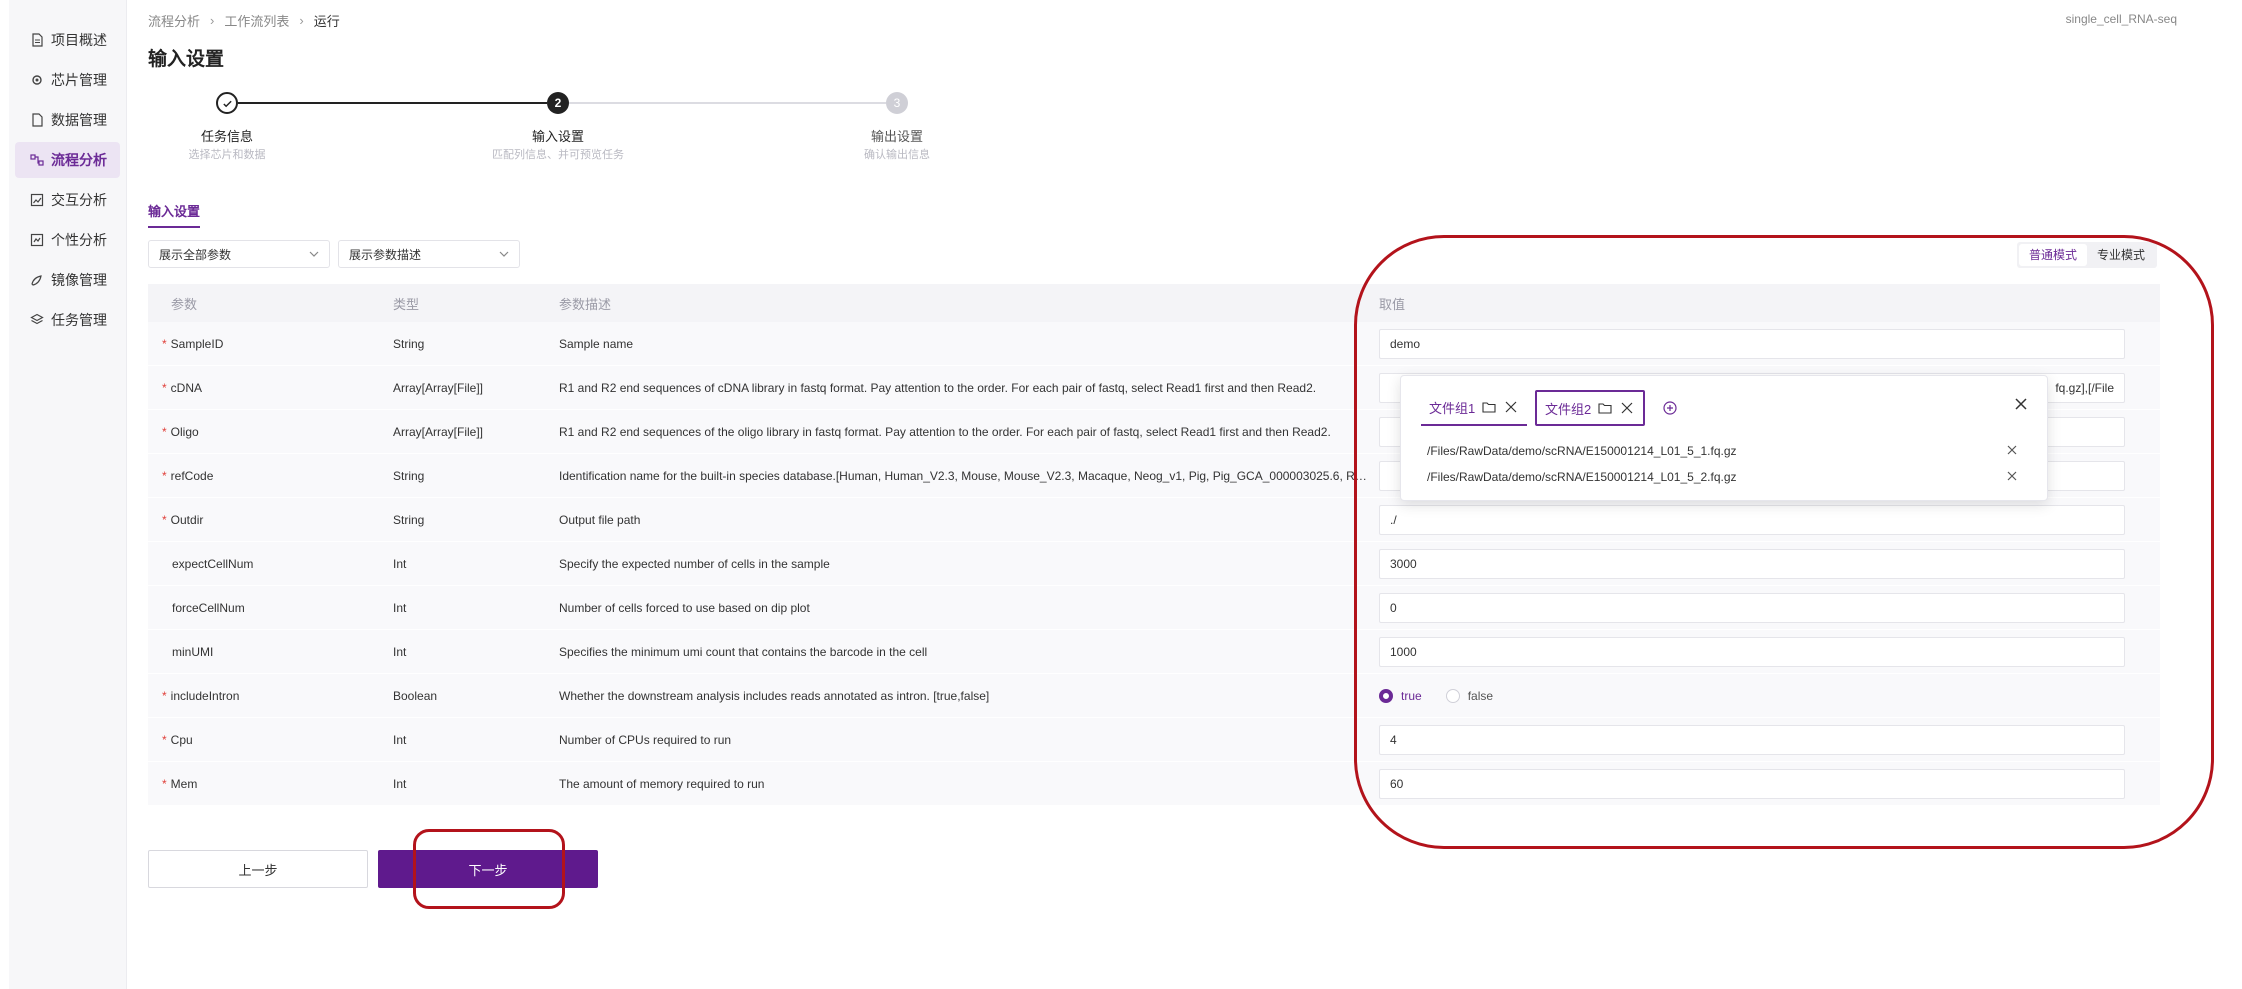  Describe the element at coordinates (727, 103) in the screenshot. I see `step-connector-pending` at that location.